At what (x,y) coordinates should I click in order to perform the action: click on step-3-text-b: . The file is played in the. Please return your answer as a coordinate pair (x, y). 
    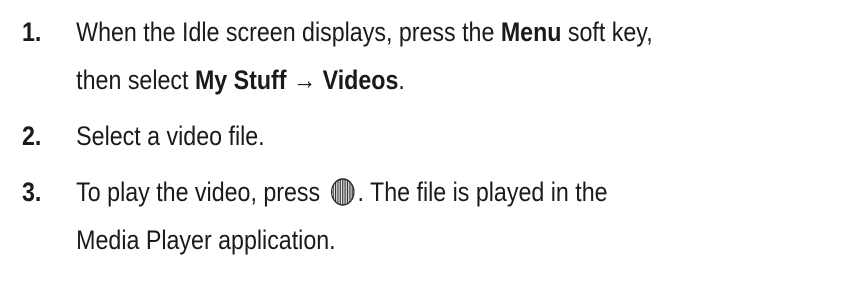
    Looking at the image, I should click on (482, 192).